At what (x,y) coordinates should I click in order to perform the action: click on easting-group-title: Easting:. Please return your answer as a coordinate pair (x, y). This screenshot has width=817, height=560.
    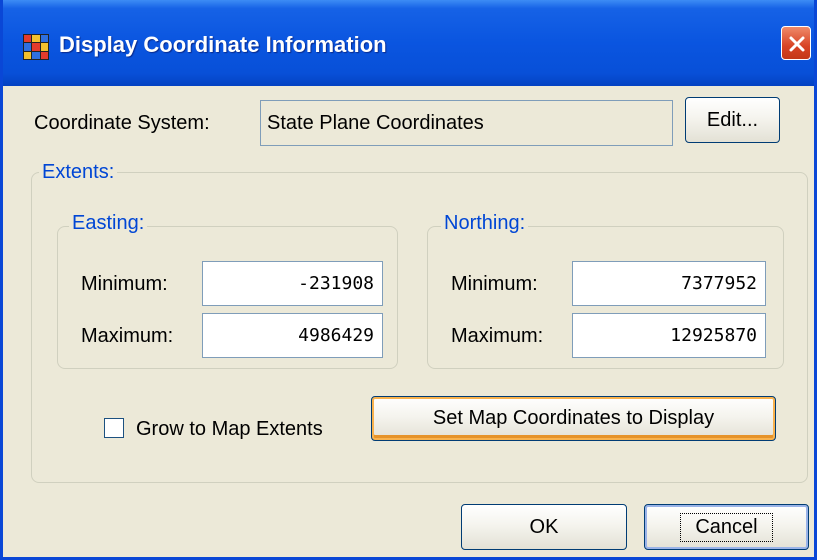
    Looking at the image, I should click on (108, 223).